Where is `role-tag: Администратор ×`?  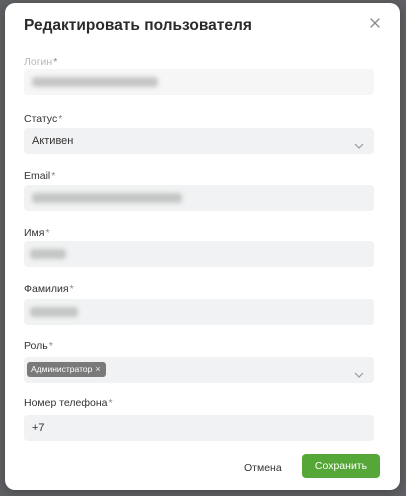 role-tag: Администратор × is located at coordinates (66, 369).